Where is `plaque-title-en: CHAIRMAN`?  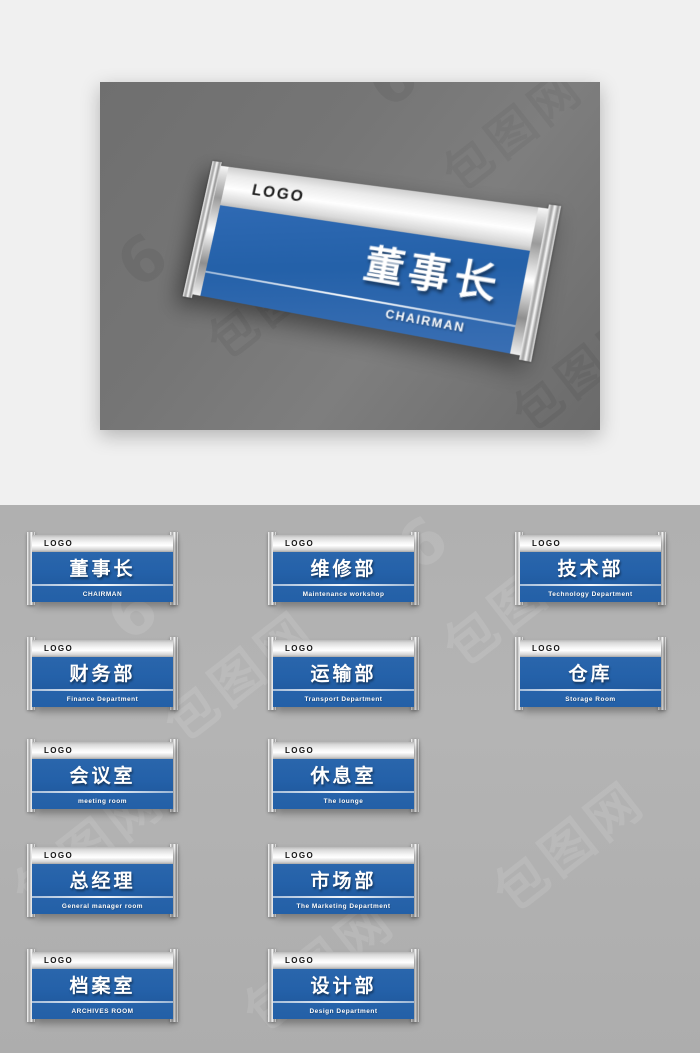
plaque-title-en: CHAIRMAN is located at coordinates (102, 594).